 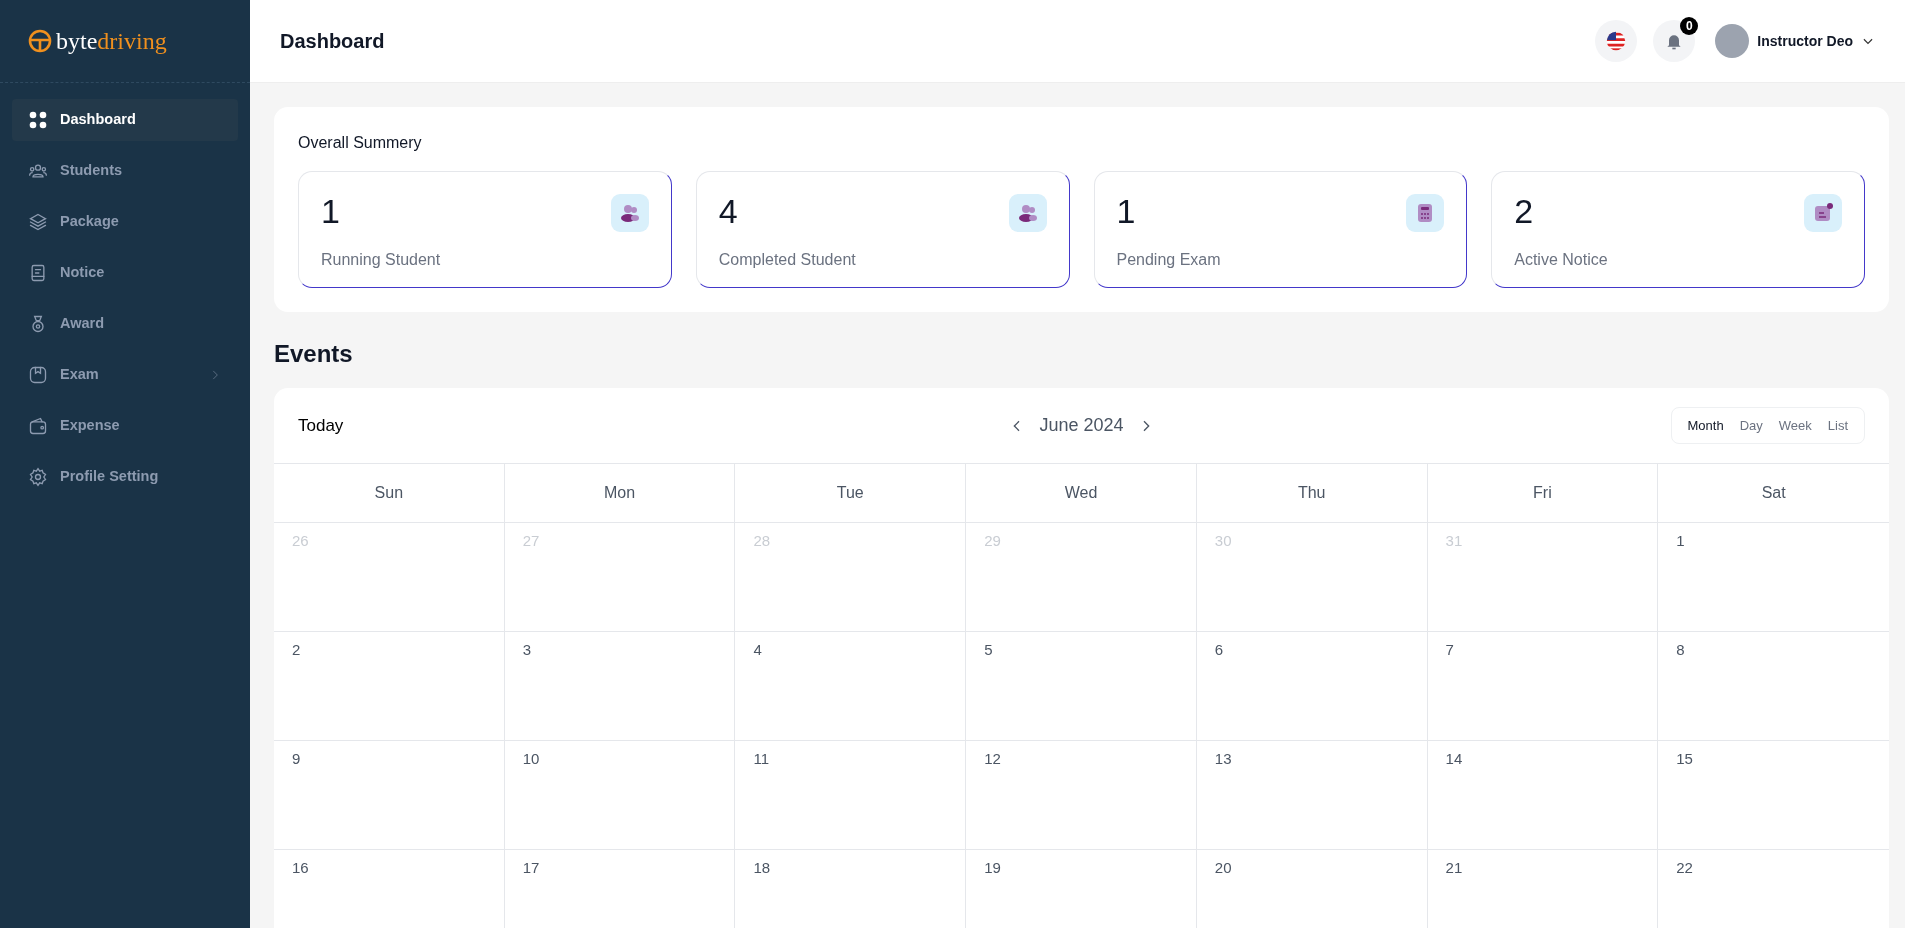 I want to click on logo-text: bytedriving, so click(x=111, y=41).